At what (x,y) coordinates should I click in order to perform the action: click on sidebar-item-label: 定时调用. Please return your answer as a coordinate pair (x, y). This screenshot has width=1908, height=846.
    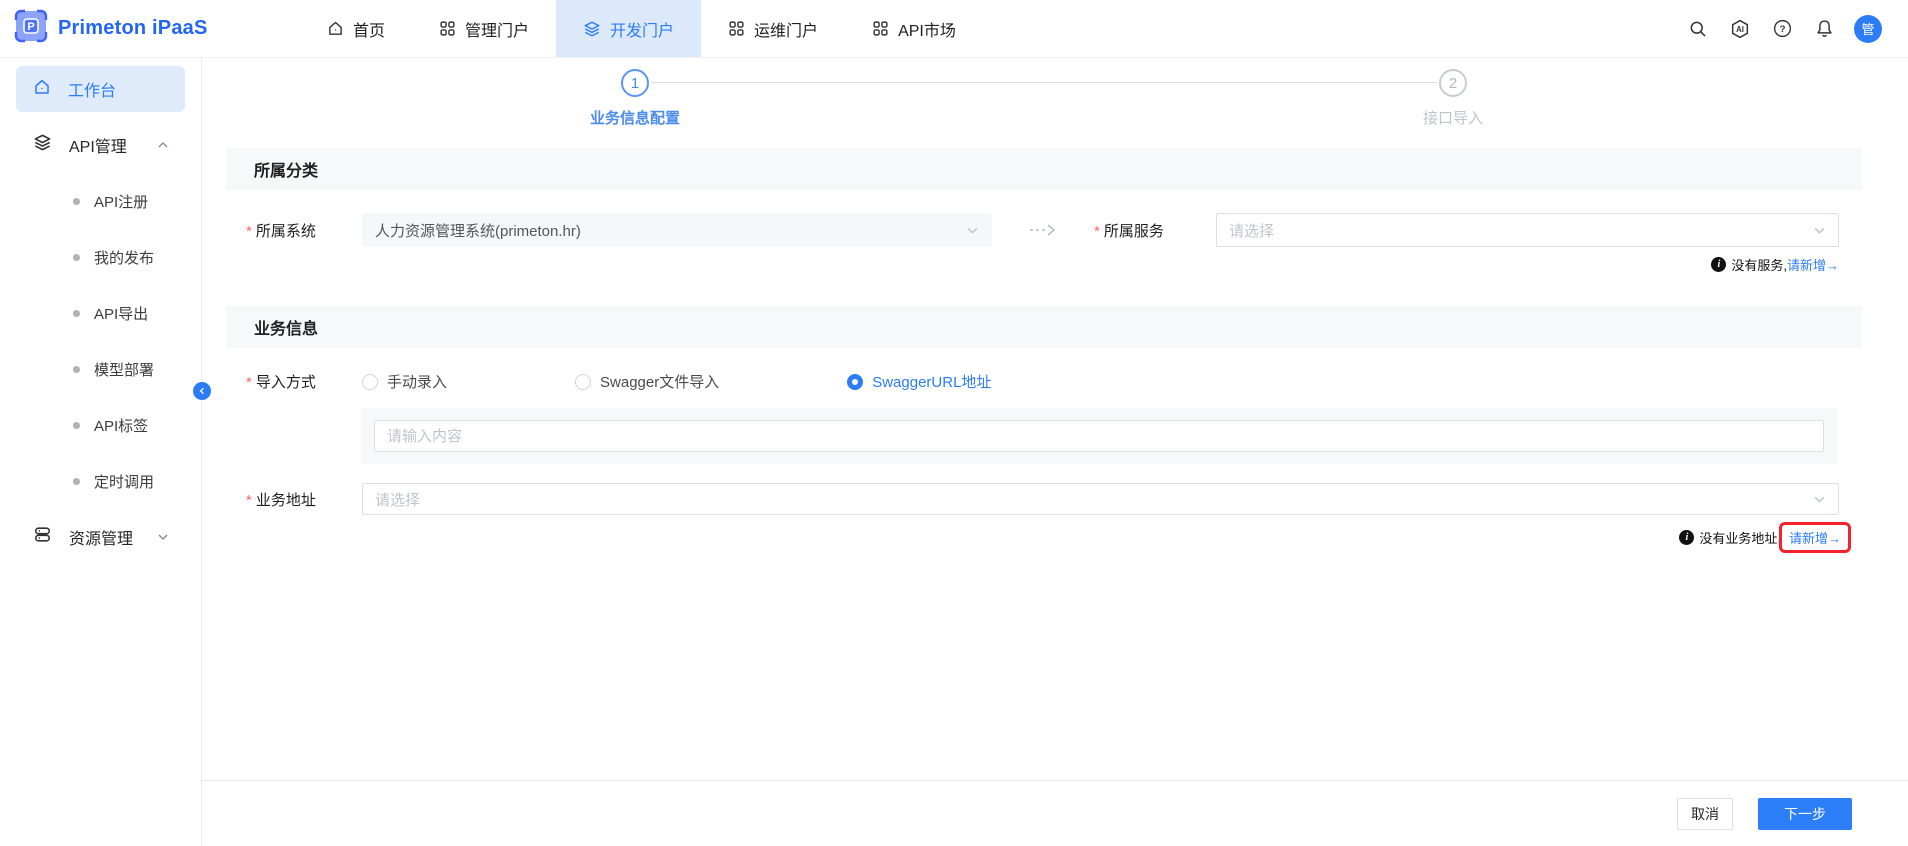
    Looking at the image, I should click on (124, 482).